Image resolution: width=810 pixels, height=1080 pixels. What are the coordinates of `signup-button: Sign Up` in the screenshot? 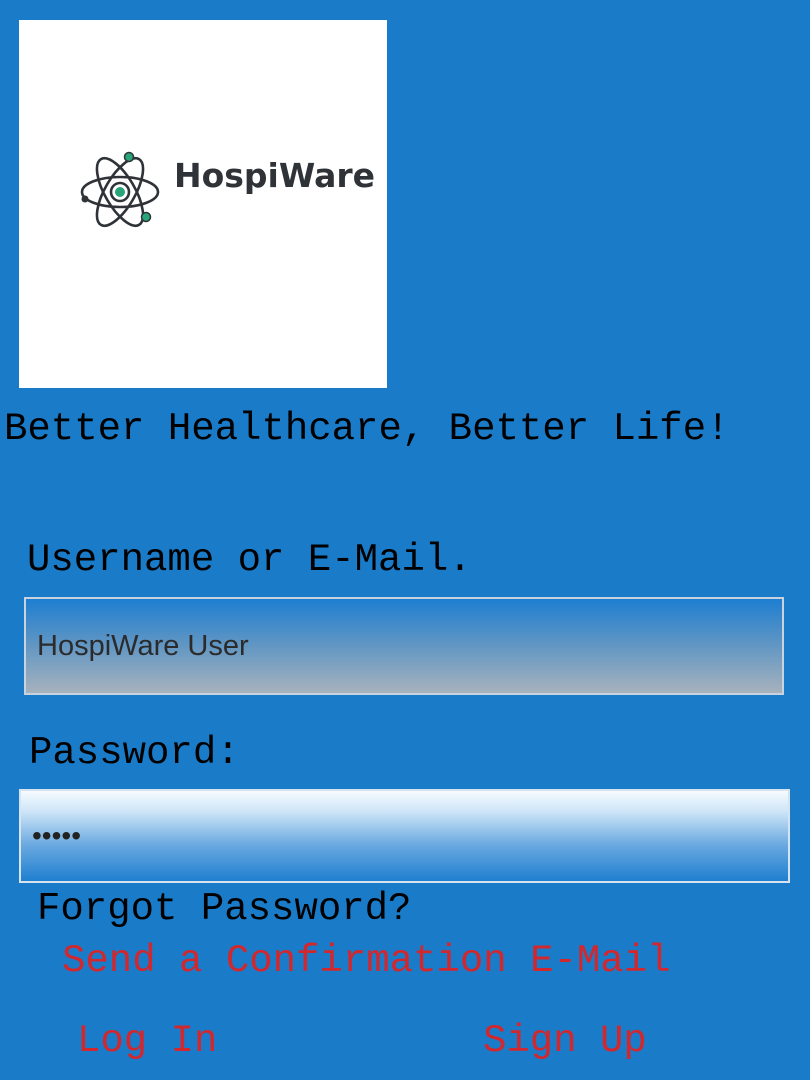 It's located at (565, 1041).